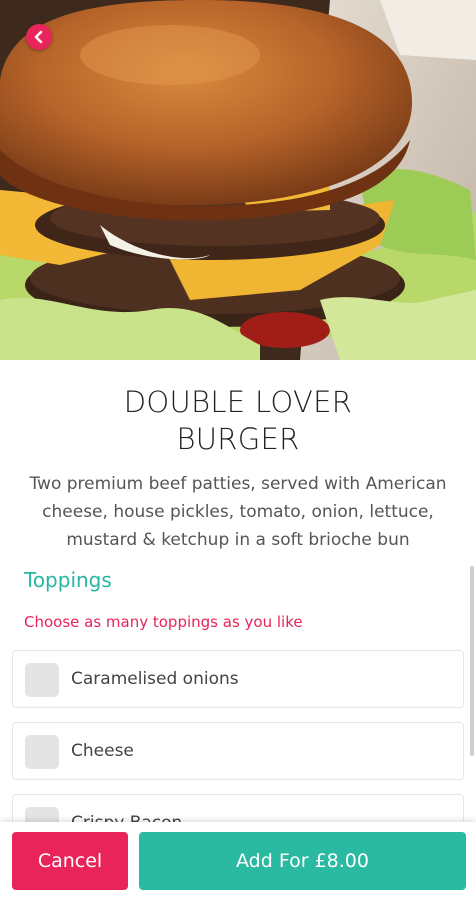 The height and width of the screenshot is (900, 476). What do you see at coordinates (238, 421) in the screenshot?
I see `product-title: DOUBLE LOVER BURGER` at bounding box center [238, 421].